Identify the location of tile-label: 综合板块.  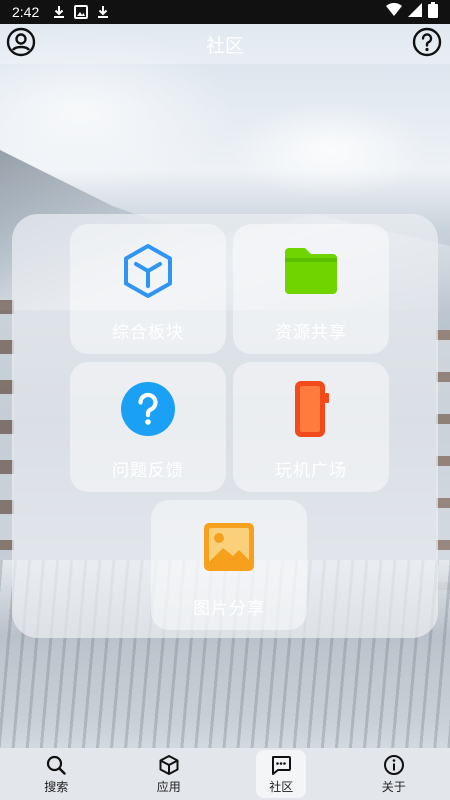
(148, 333).